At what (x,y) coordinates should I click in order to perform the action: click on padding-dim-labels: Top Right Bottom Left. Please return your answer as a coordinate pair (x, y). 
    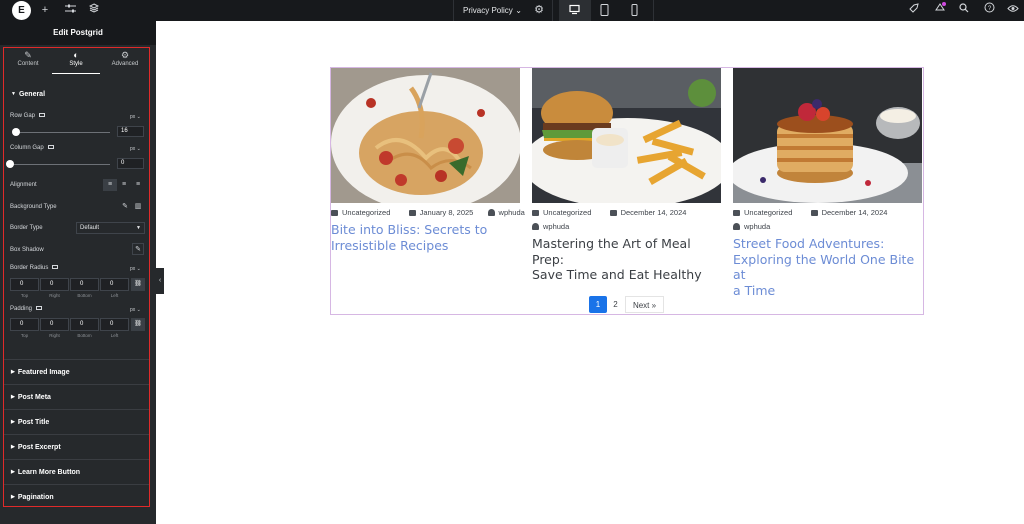
    Looking at the image, I should click on (70, 336).